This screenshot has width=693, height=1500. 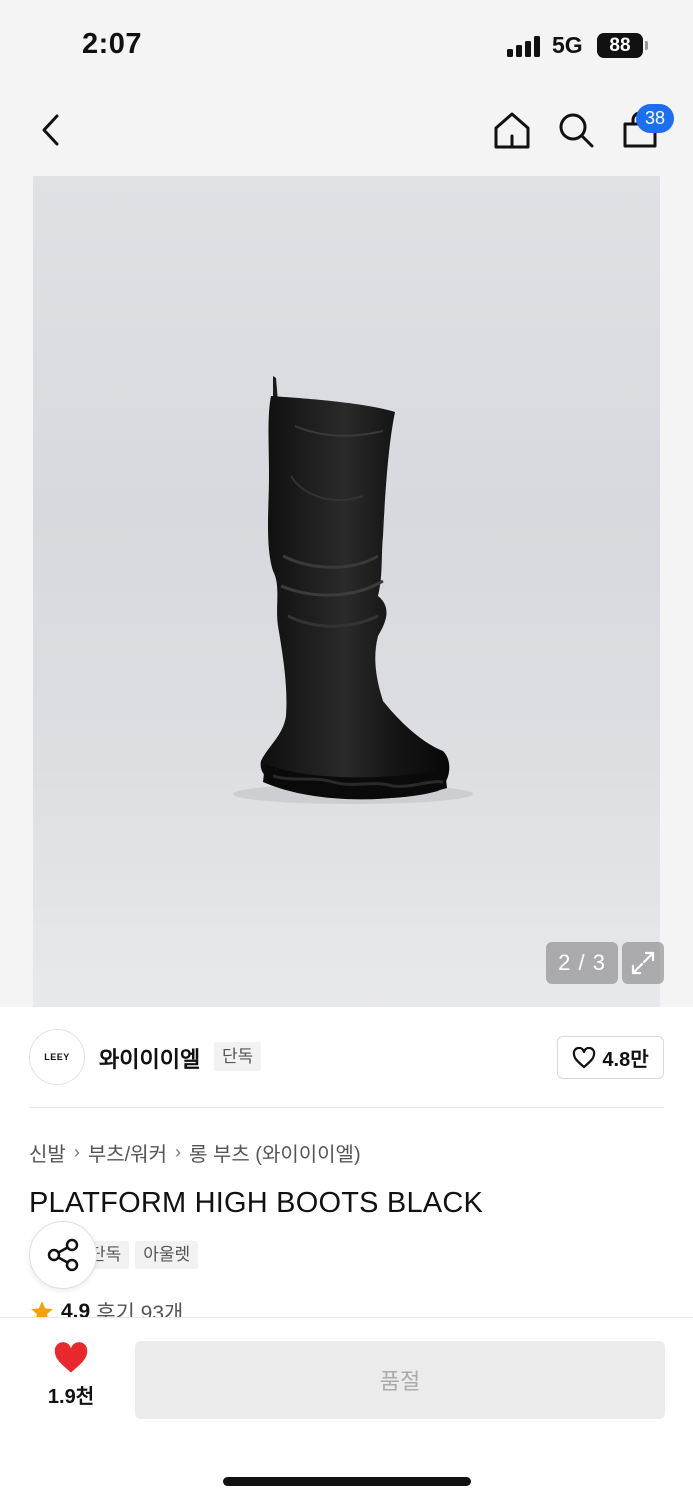 I want to click on search-icon, so click(x=576, y=130).